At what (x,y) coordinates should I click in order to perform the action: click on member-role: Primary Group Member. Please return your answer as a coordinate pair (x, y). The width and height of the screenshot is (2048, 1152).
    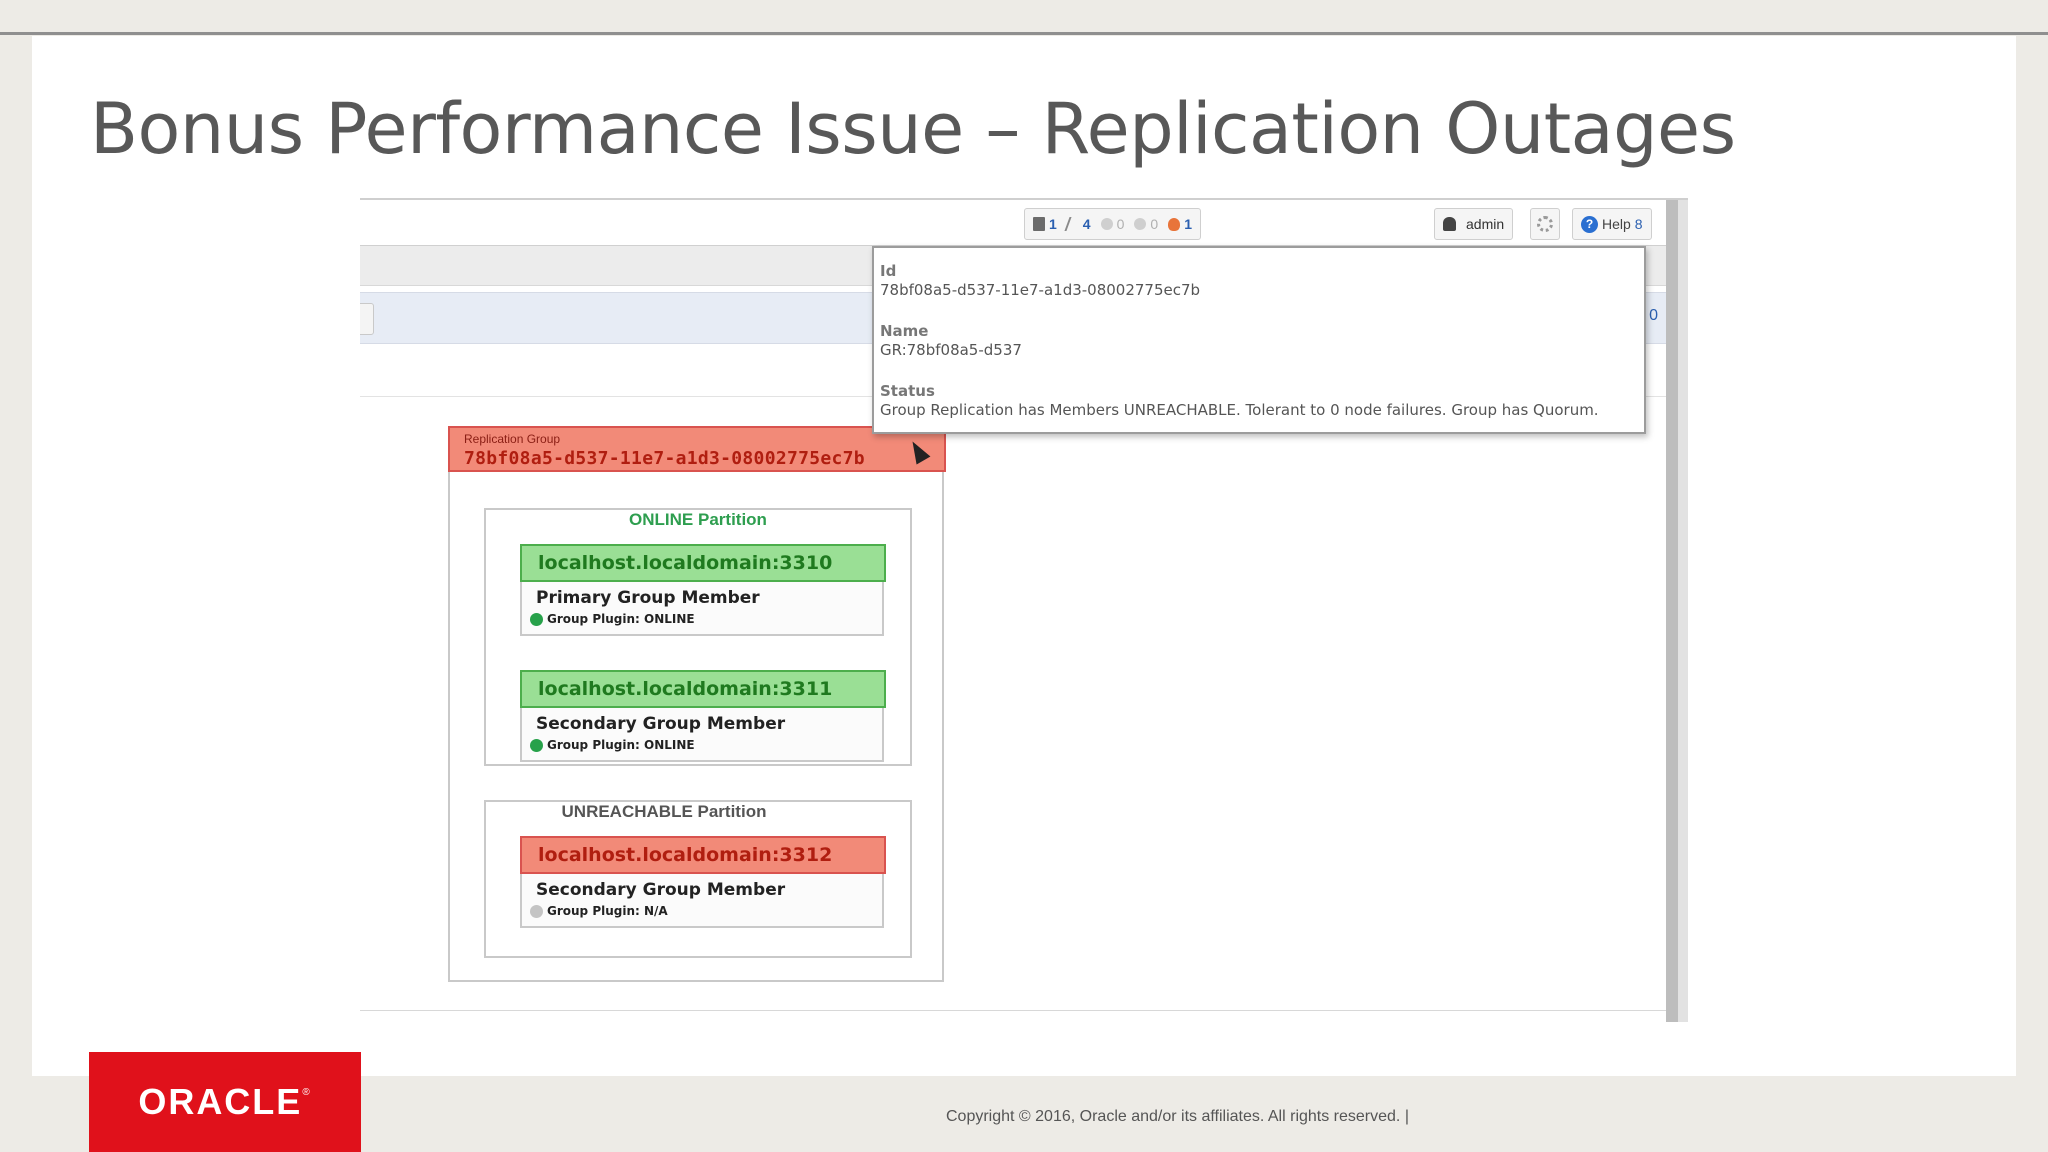
    Looking at the image, I should click on (648, 598).